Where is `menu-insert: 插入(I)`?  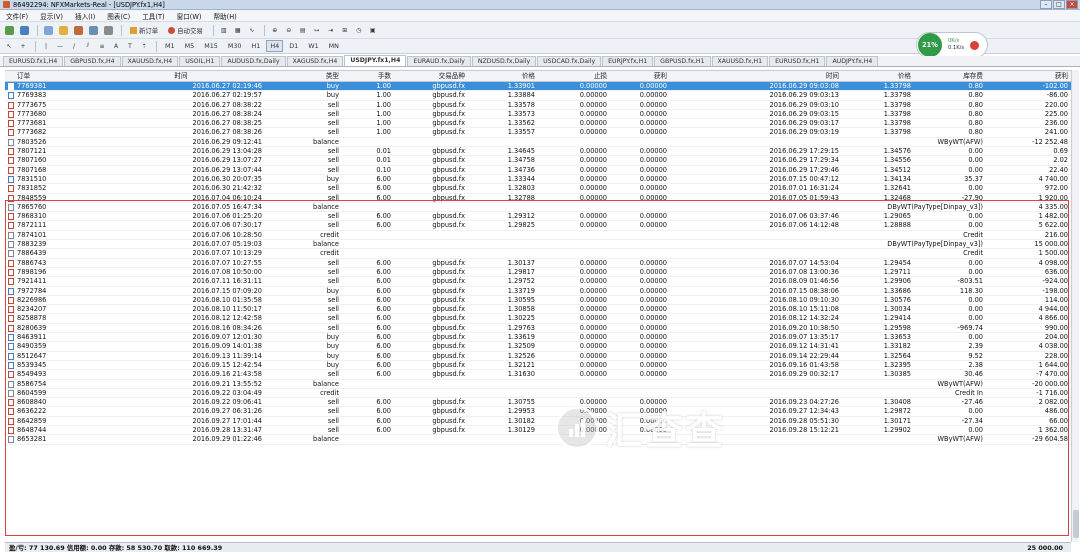
menu-insert: 插入(I) is located at coordinates (85, 16).